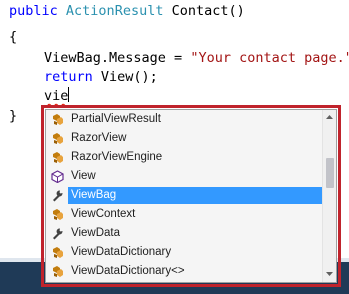 Image resolution: width=349 pixels, height=294 pixels. Describe the element at coordinates (117, 157) in the screenshot. I see `completion-item-label: RazorViewEngine` at that location.